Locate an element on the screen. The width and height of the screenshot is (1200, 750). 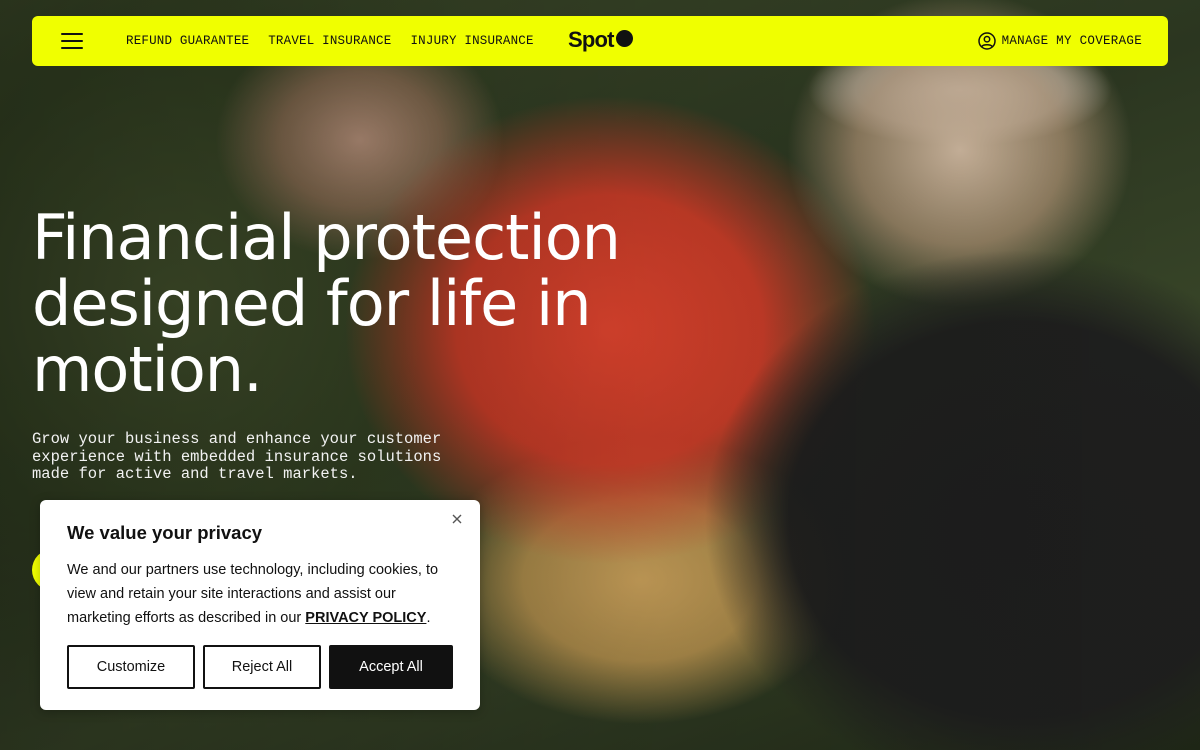
nav-link-travel-insurance: TRAVEL INSURANCE is located at coordinates (329, 41).